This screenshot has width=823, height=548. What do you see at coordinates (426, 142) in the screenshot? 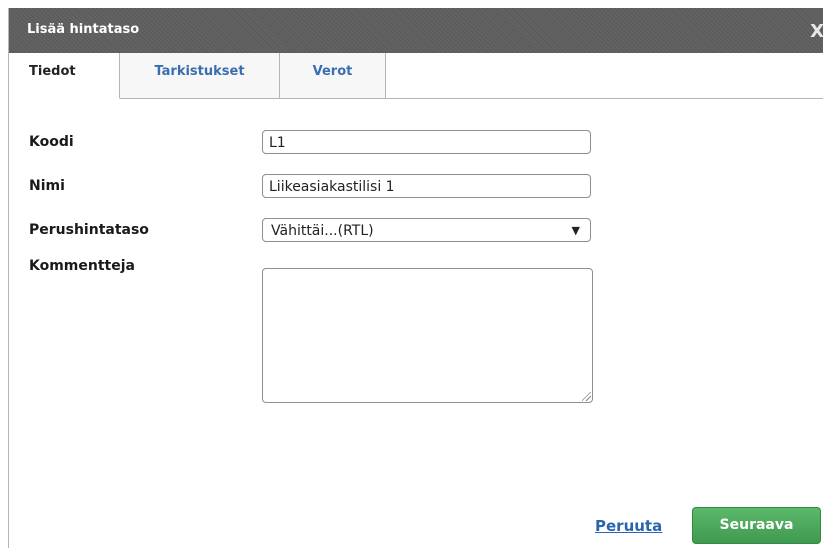
I see `koodi-field: L1` at bounding box center [426, 142].